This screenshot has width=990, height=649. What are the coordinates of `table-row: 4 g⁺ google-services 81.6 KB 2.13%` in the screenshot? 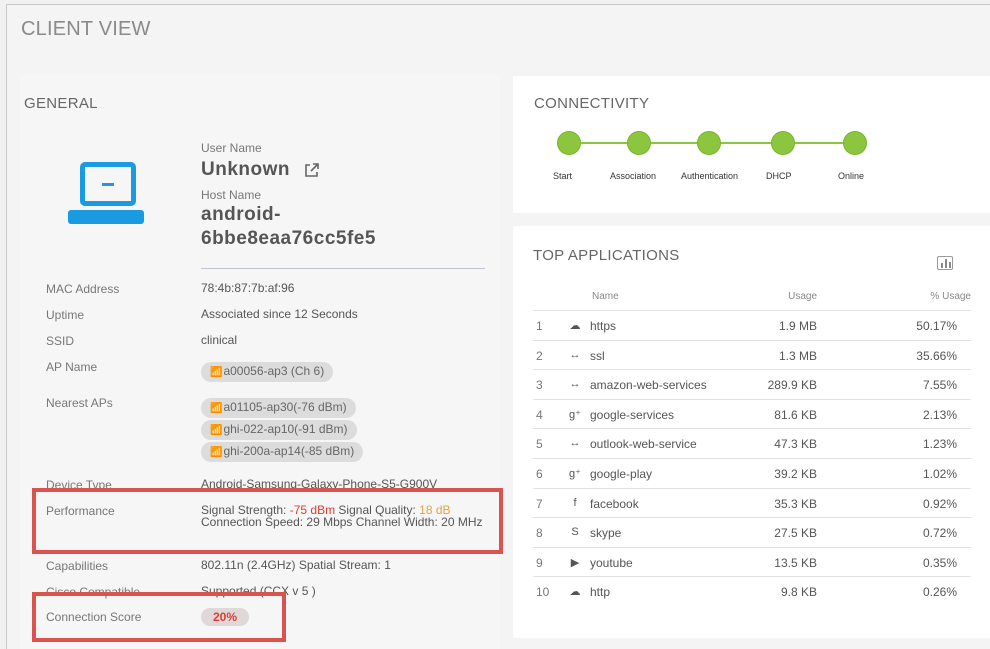 It's located at (752, 413).